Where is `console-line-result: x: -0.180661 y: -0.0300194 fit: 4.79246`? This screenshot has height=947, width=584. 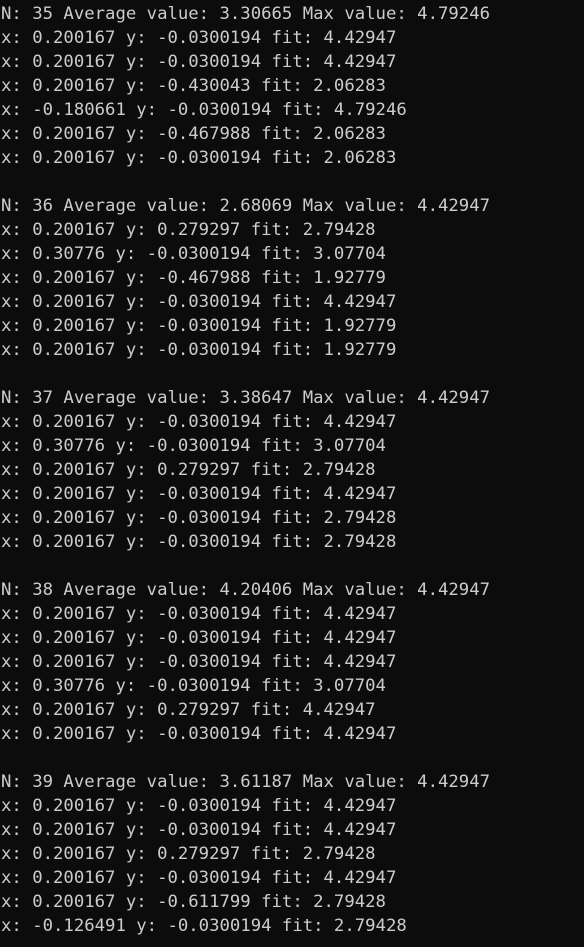
console-line-result: x: -0.180661 y: -0.0300194 fit: 4.79246 is located at coordinates (204, 110).